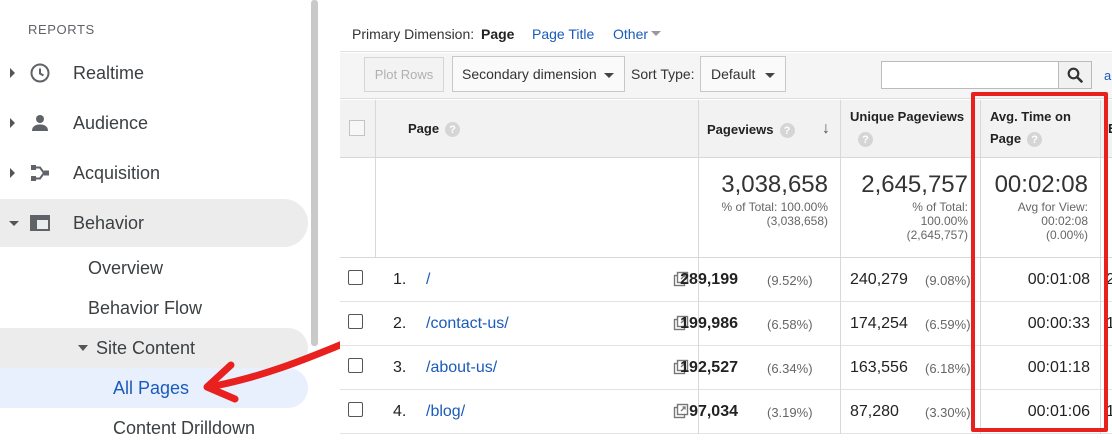  I want to click on row-page-link: /blog/, so click(445, 412).